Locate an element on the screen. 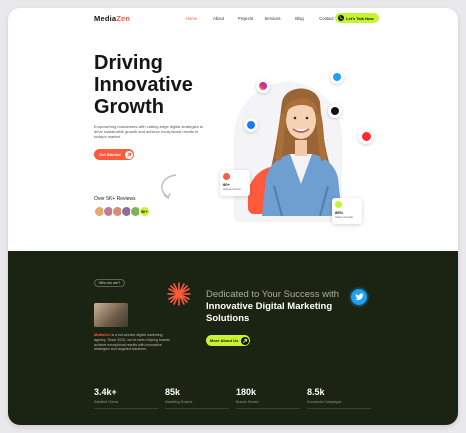 The width and height of the screenshot is (466, 433). stat-label: Satisfied Clients is located at coordinates (106, 402).